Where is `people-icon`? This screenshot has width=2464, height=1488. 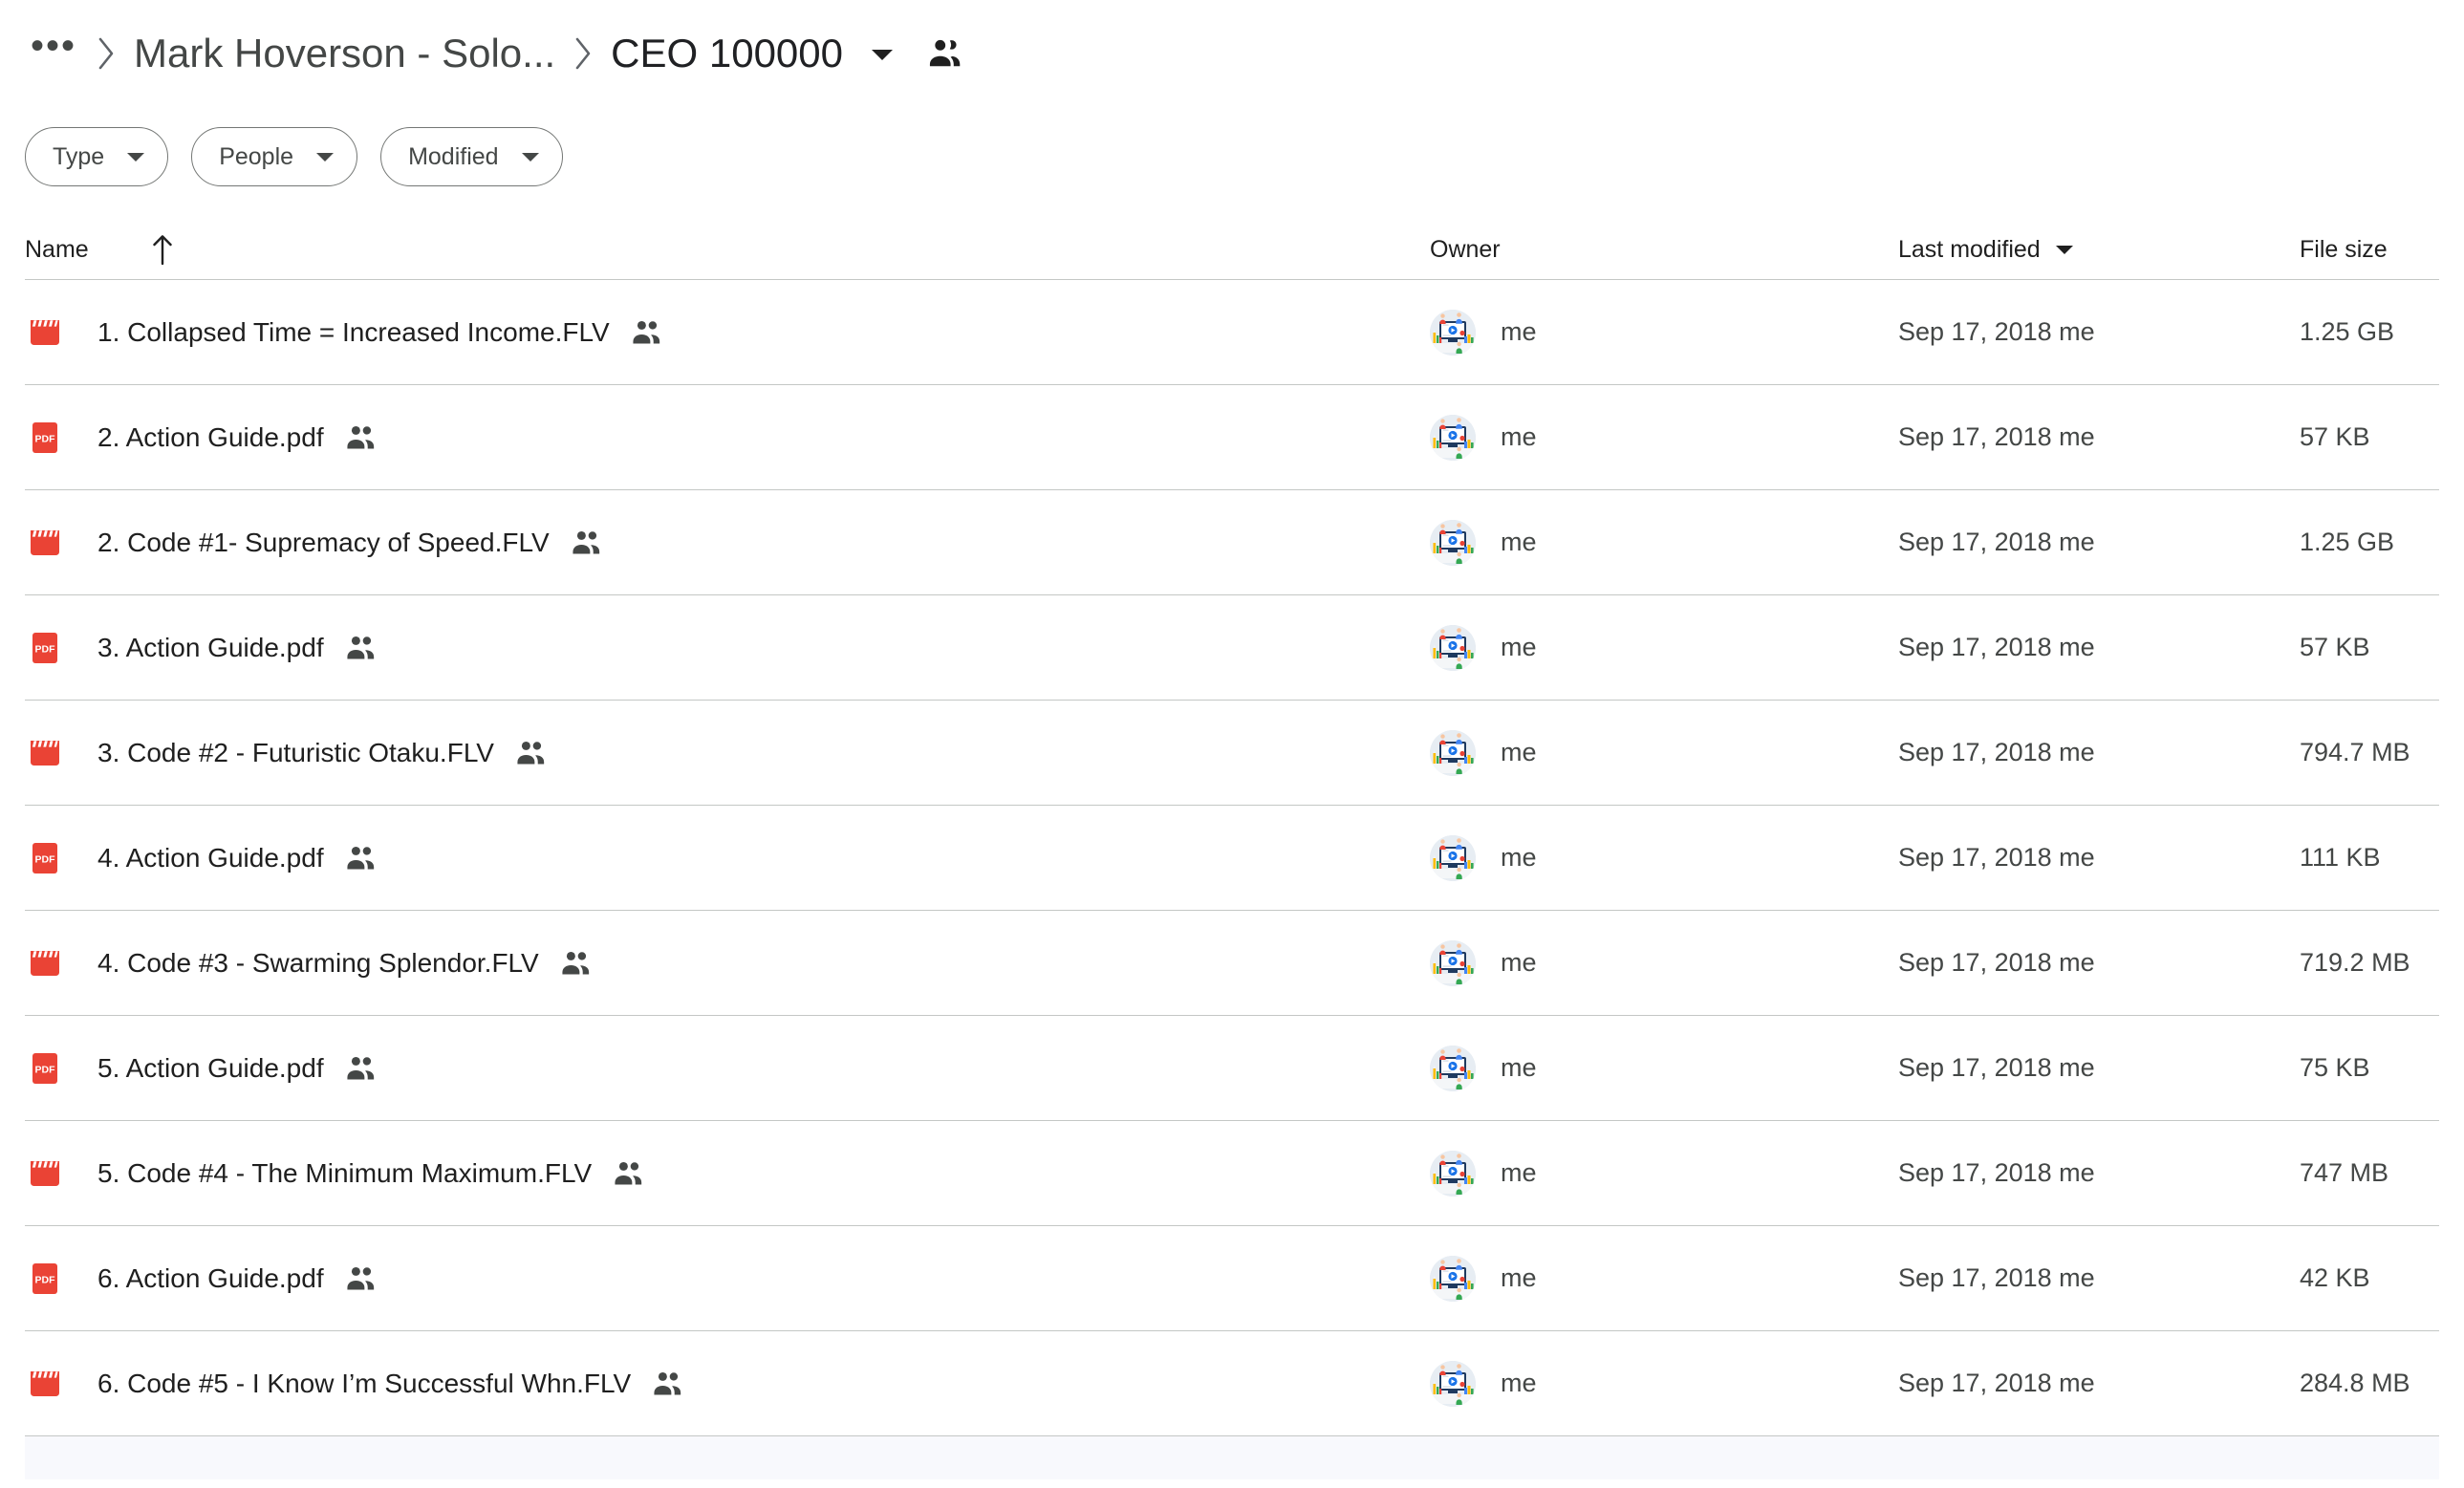
people-icon is located at coordinates (945, 54).